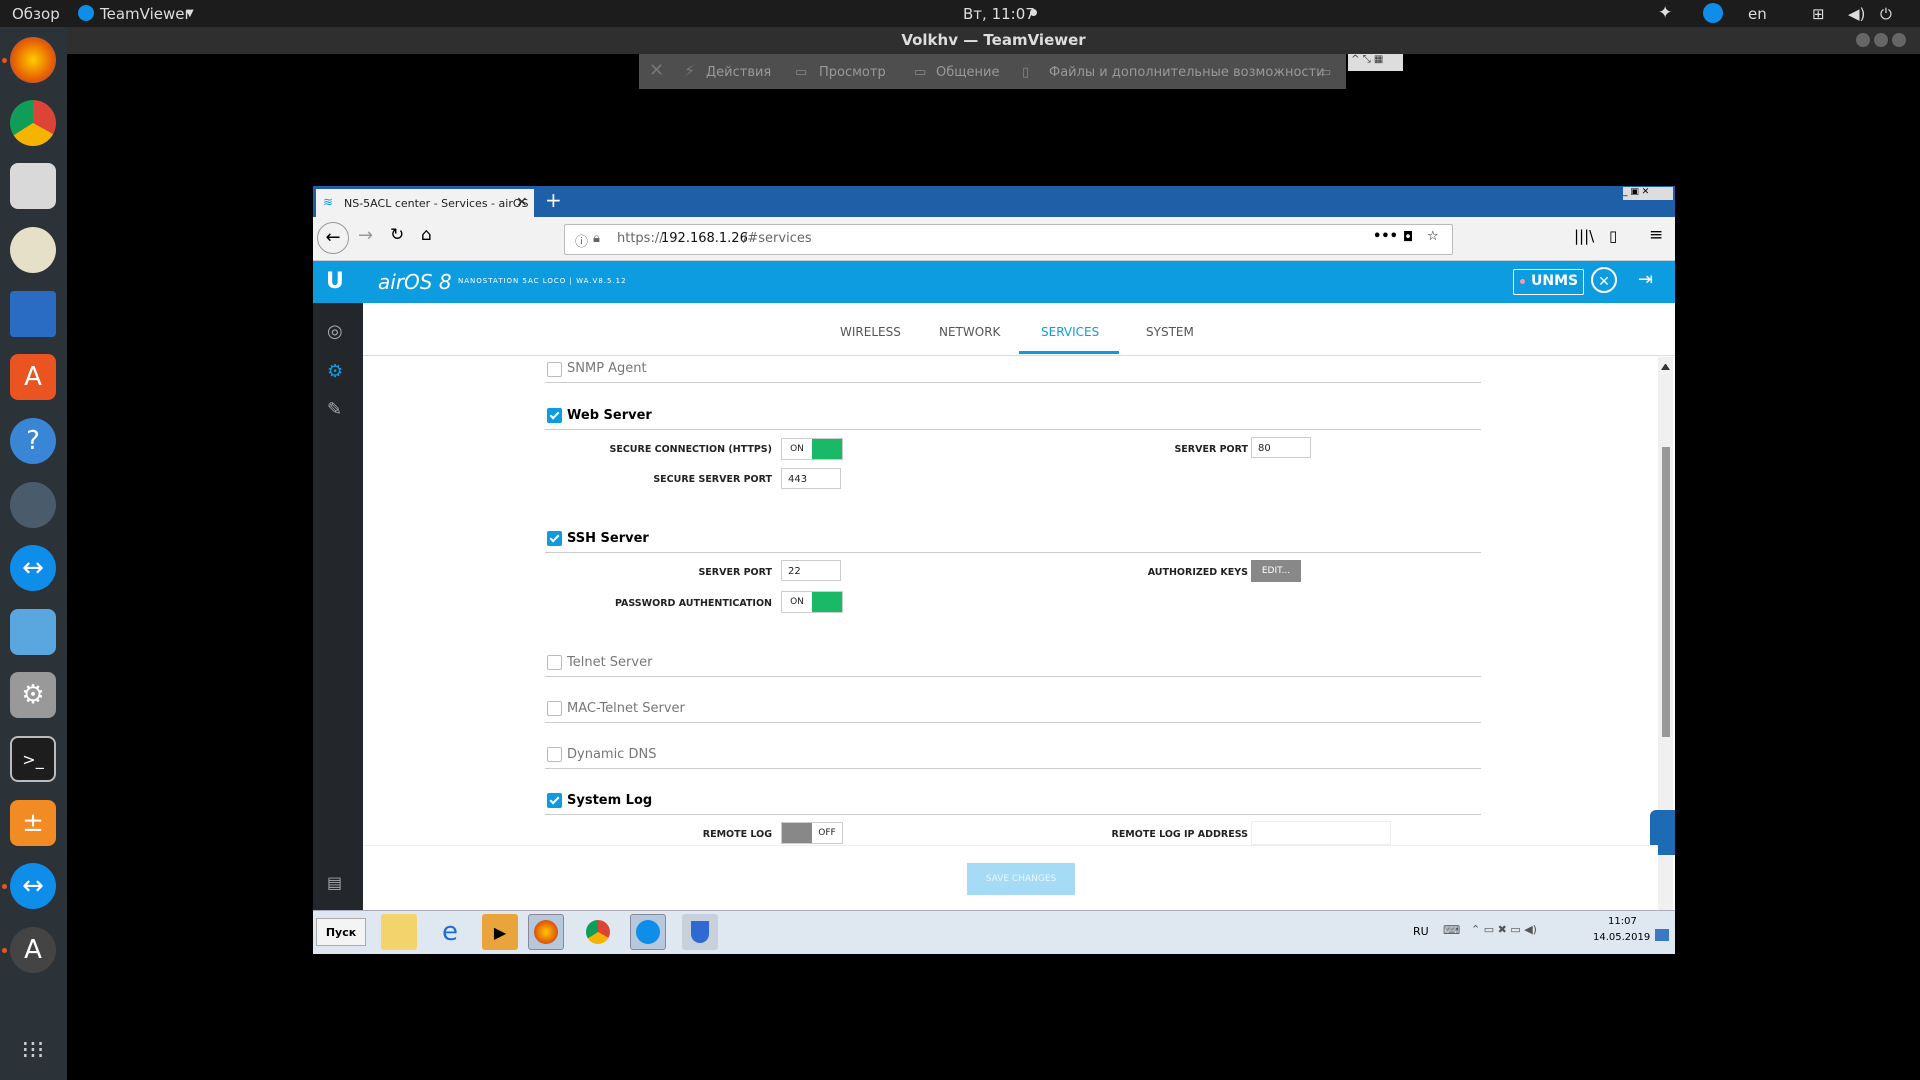 This screenshot has width=1920, height=1080. Describe the element at coordinates (334, 882) in the screenshot. I see `log-icon: ▤` at that location.